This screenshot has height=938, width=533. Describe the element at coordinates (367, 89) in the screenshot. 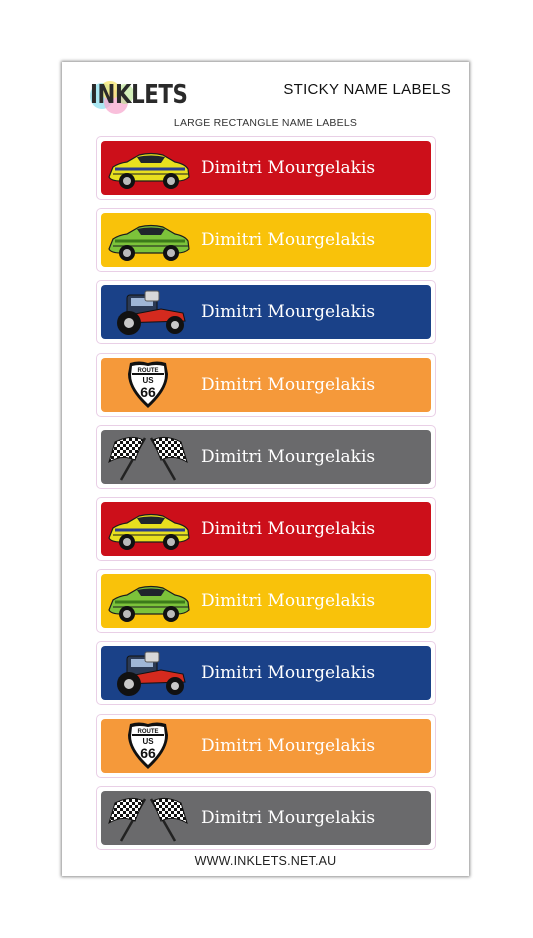

I see `sheet-title: STICKY NAME LABELS` at that location.